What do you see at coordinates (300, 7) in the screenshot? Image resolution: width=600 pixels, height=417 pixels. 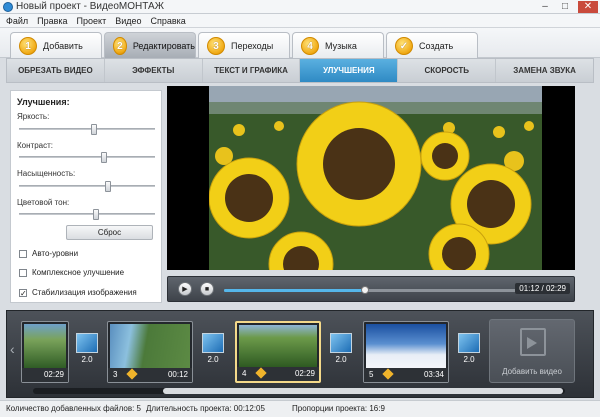 I see `title-bar: Новый проект - ВидеоМОНТАЖ – □ ✕` at bounding box center [300, 7].